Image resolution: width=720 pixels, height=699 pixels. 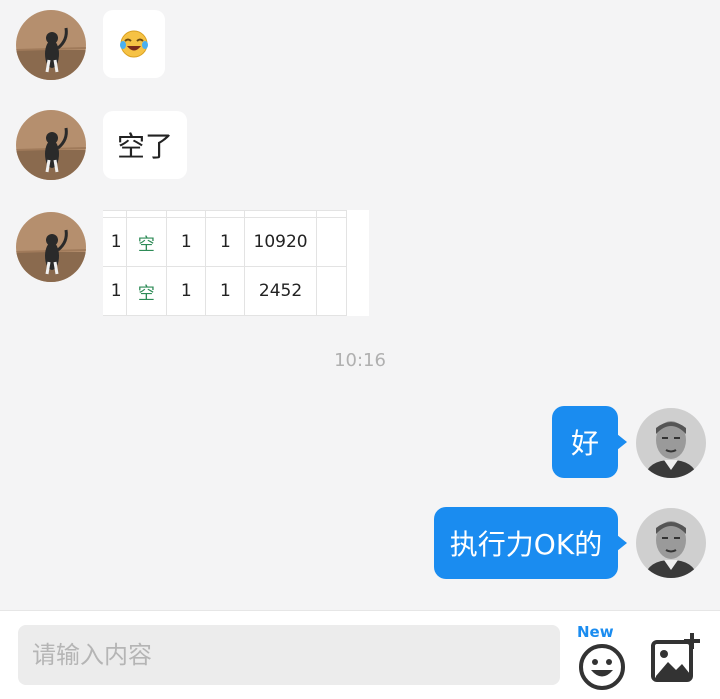 I want to click on table-snippet: 1 空 1 1 10920 1 空 1 1 2452, so click(x=225, y=263).